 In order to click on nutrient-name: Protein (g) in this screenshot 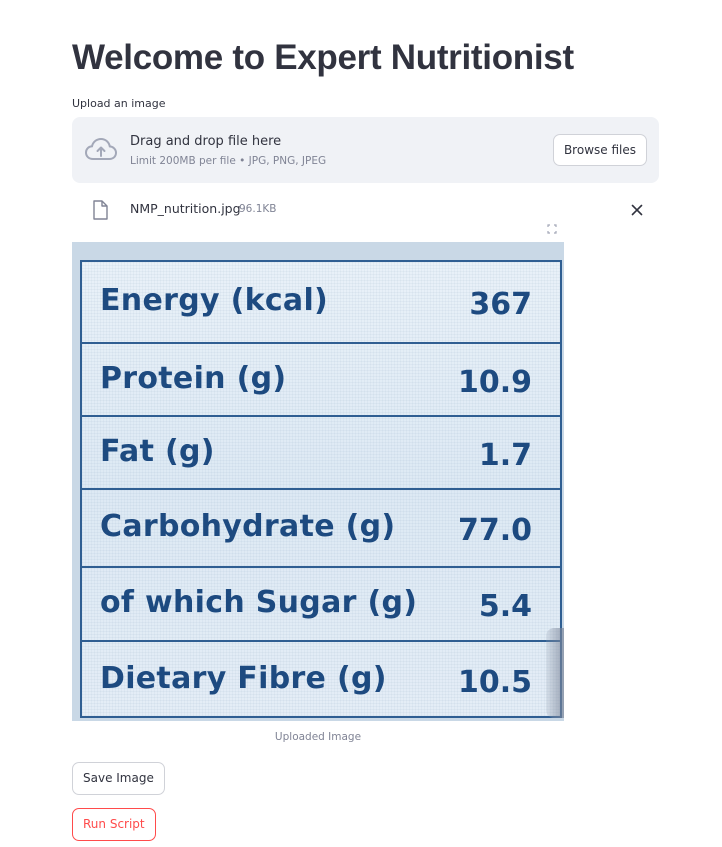, I will do `click(193, 378)`.